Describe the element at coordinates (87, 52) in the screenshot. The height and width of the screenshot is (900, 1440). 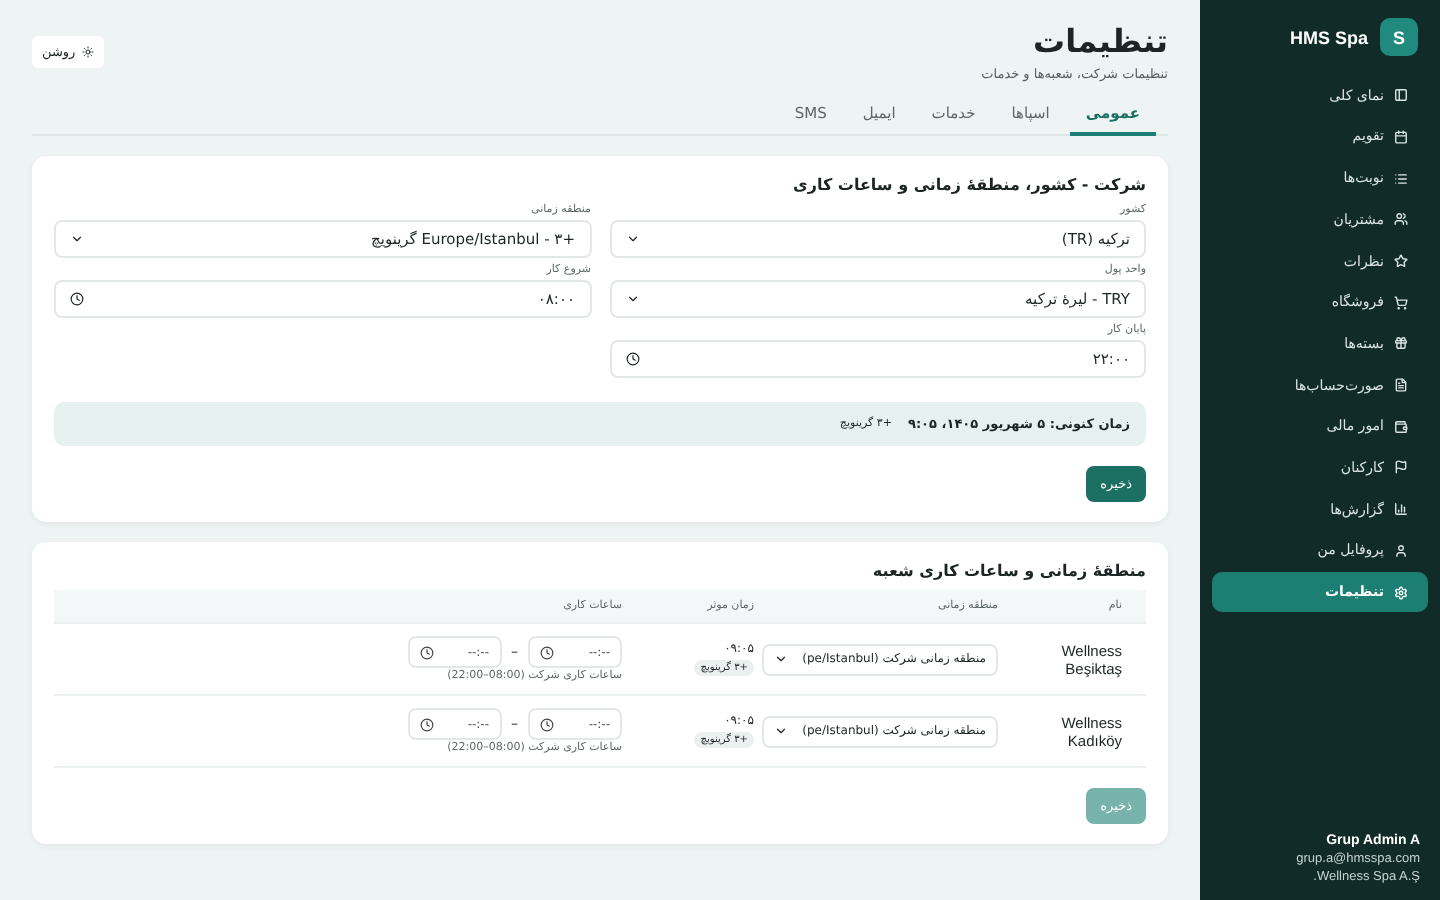
I see `sun-icon` at that location.